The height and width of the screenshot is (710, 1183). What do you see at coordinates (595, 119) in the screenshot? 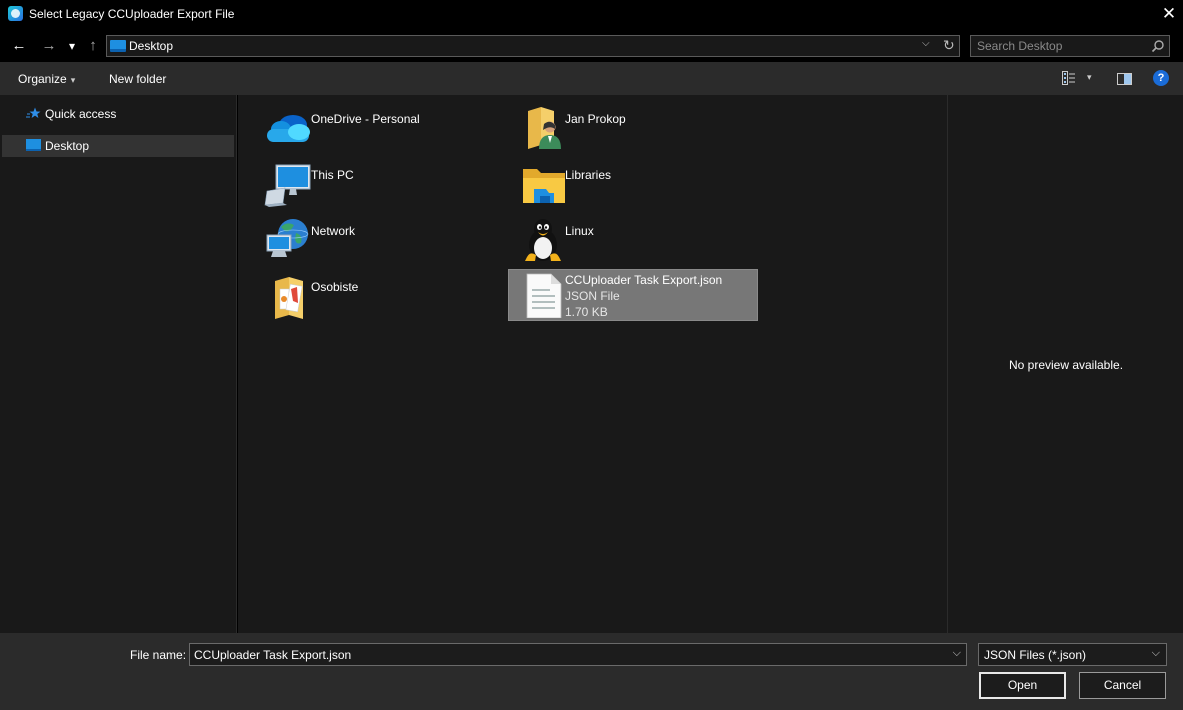
I see `item-name: Jan Prokop` at bounding box center [595, 119].